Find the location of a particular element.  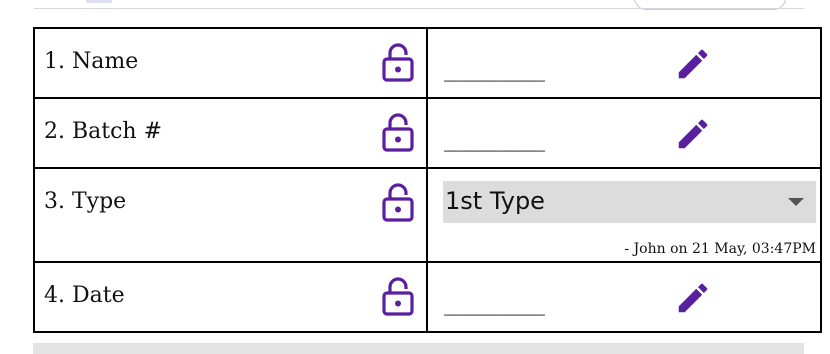

label-cell: 3. Type is located at coordinates (230, 215).